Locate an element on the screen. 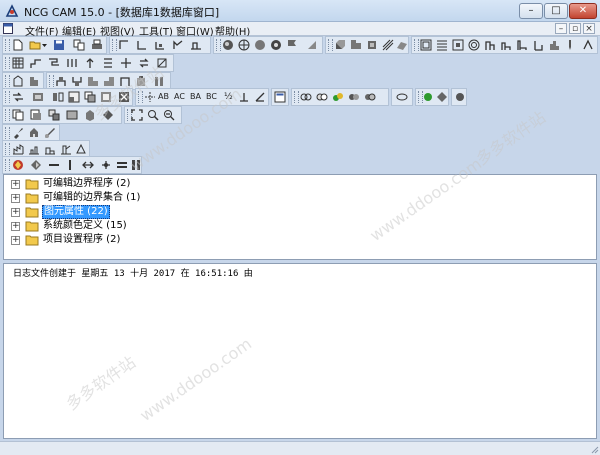 The height and width of the screenshot is (455, 600). solid-paste-icon is located at coordinates (36, 115).